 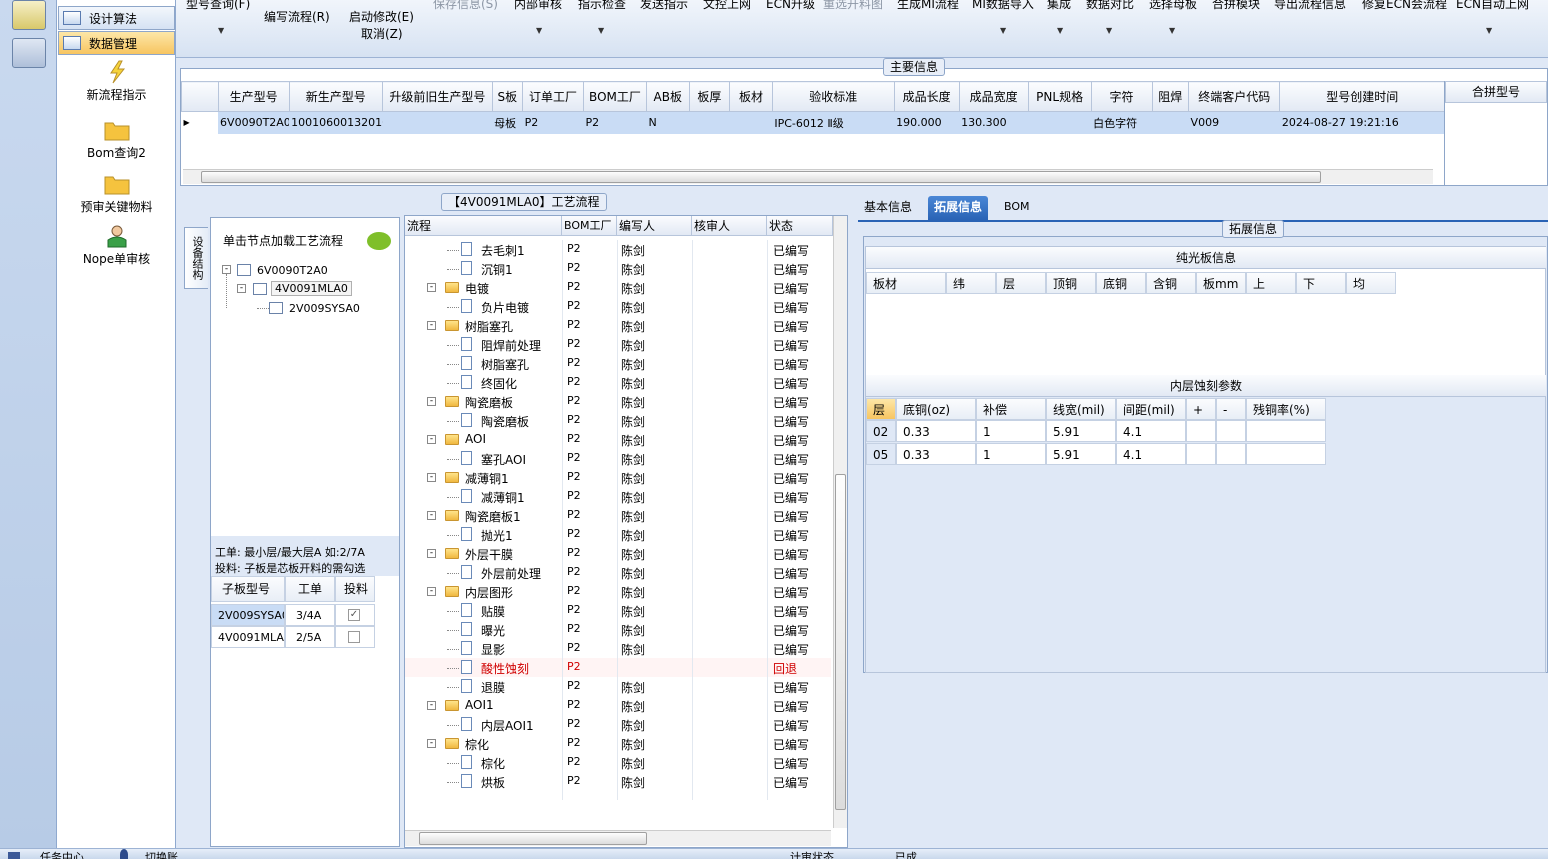 What do you see at coordinates (62, 854) in the screenshot?
I see `status-task-center: 任务中心` at bounding box center [62, 854].